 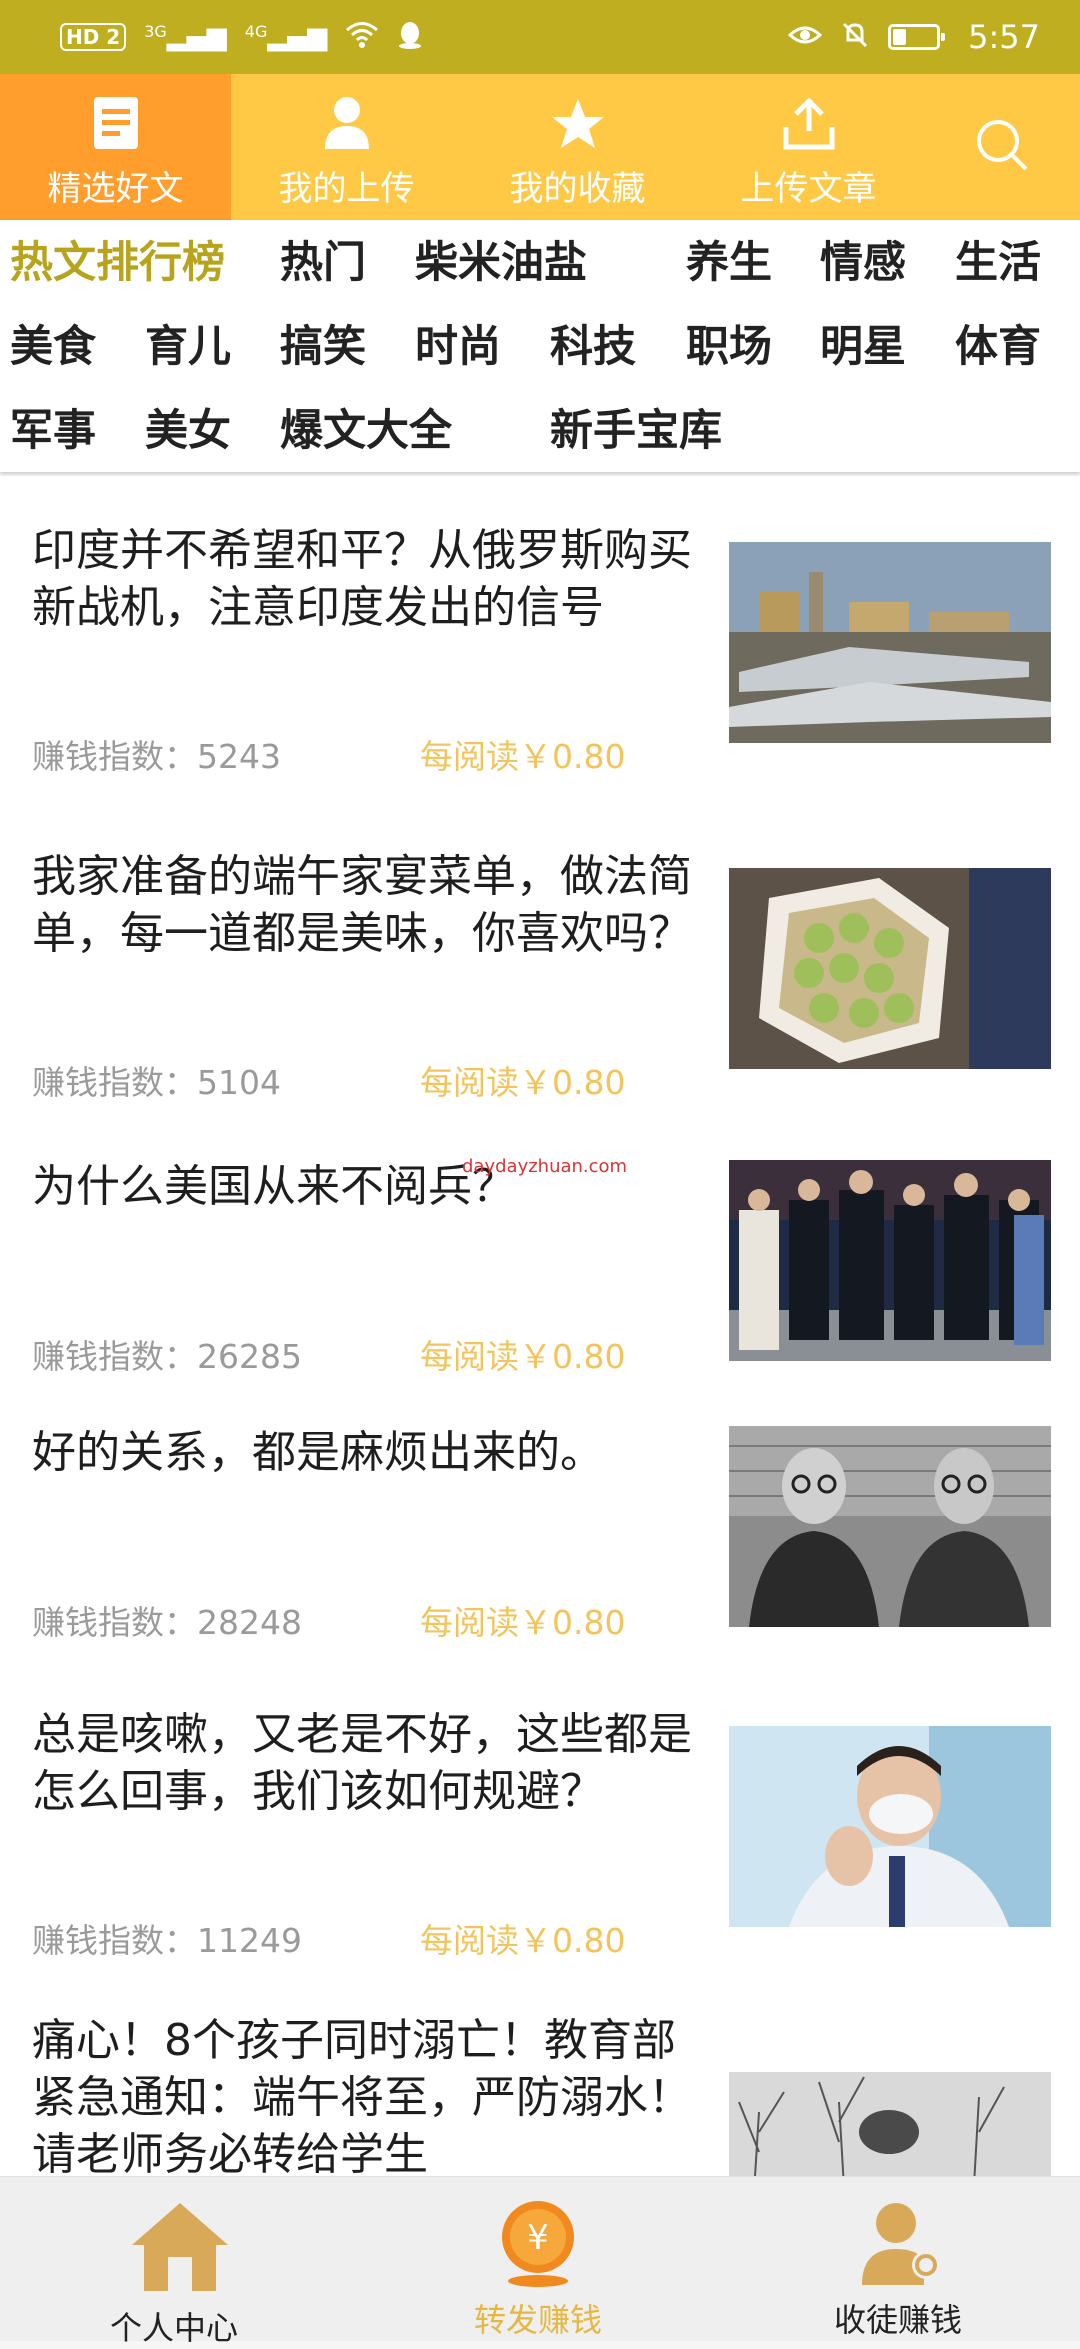 What do you see at coordinates (577, 188) in the screenshot?
I see `tab-favorites-label: 我的收藏` at bounding box center [577, 188].